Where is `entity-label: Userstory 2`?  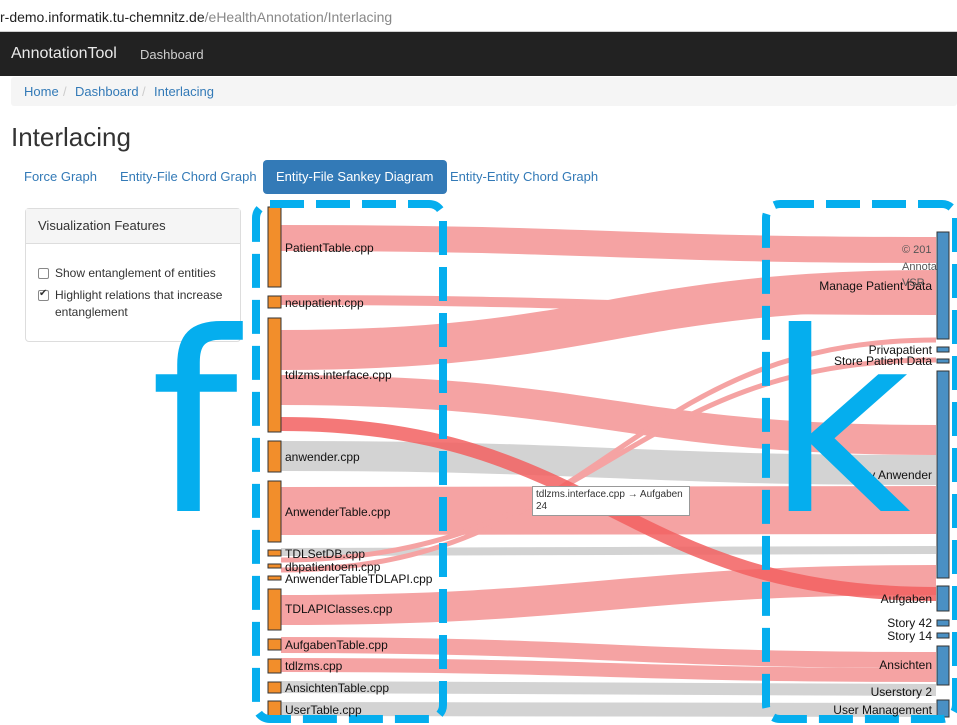
entity-label: Userstory 2 is located at coordinates (901, 692).